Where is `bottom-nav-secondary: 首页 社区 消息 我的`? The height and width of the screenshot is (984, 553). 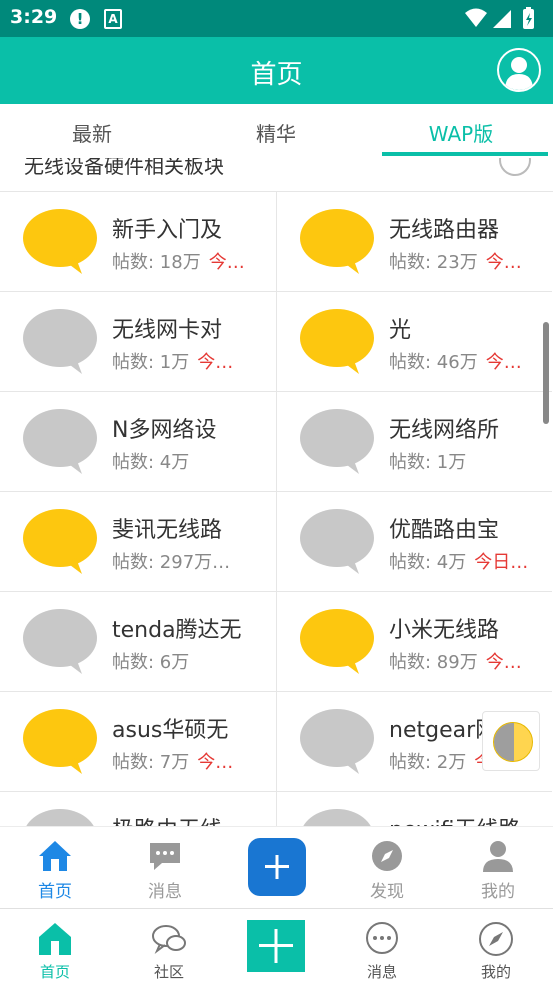
bottom-nav-secondary: 首页 社区 消息 我的 is located at coordinates (276, 946).